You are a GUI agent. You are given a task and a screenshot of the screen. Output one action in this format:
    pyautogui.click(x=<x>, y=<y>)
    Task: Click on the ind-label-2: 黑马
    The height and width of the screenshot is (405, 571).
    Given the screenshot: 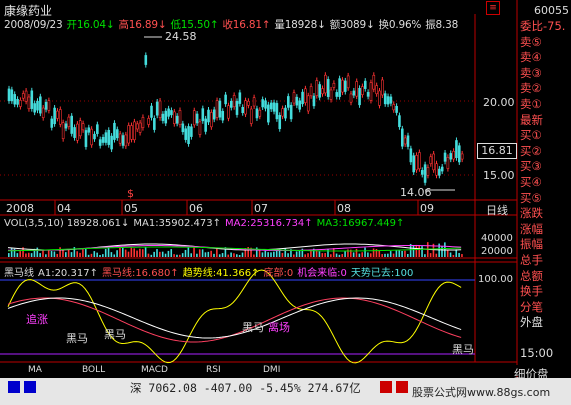 What is the action you would take?
    pyautogui.click(x=77, y=338)
    